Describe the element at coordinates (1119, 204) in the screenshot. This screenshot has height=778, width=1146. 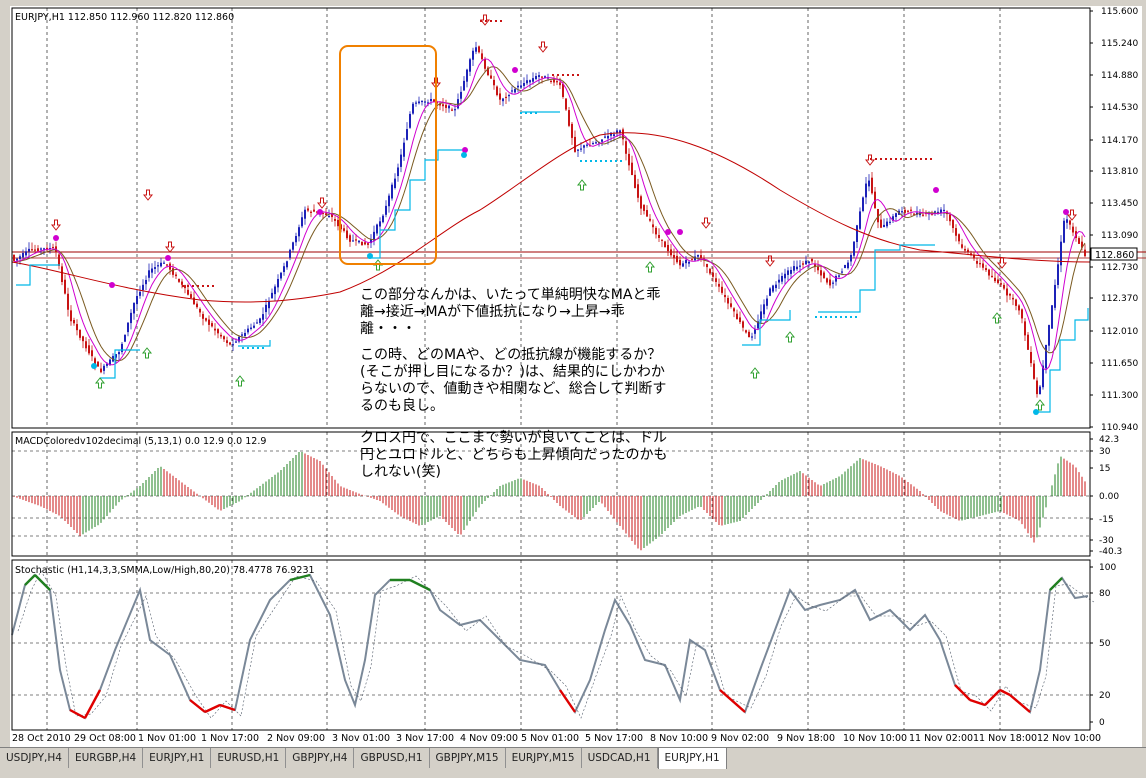
I see `axis-tick-label: 113.450` at that location.